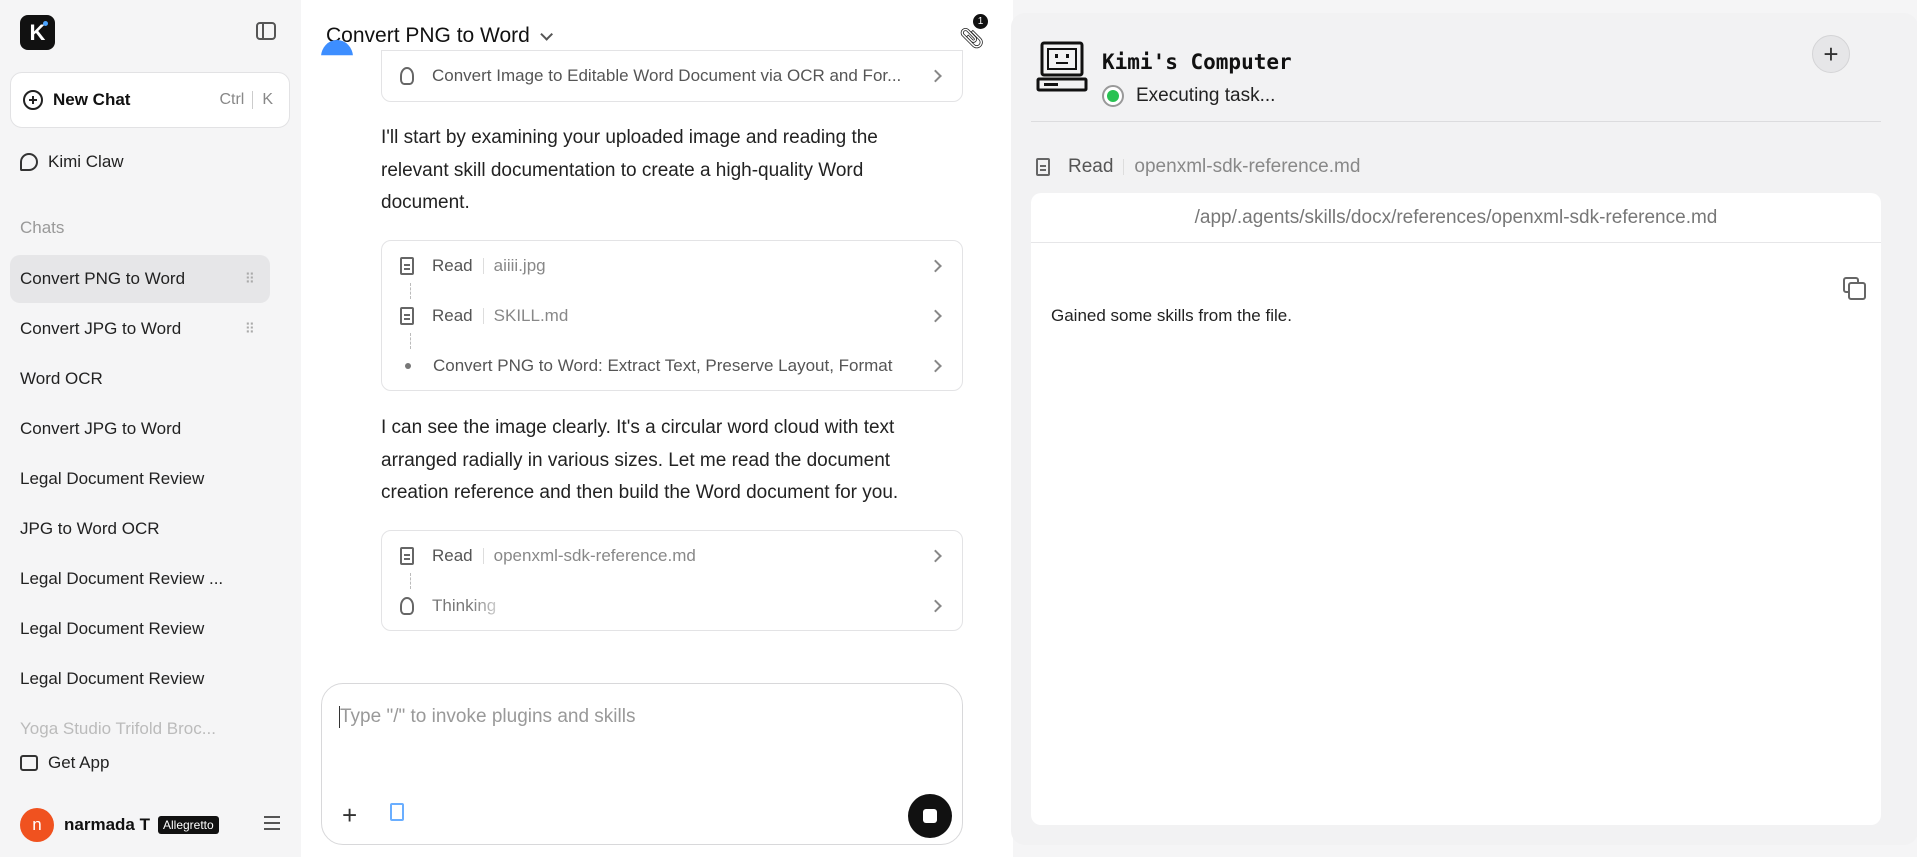  Describe the element at coordinates (531, 315) in the screenshot. I see `step-target: SKILL.md` at that location.